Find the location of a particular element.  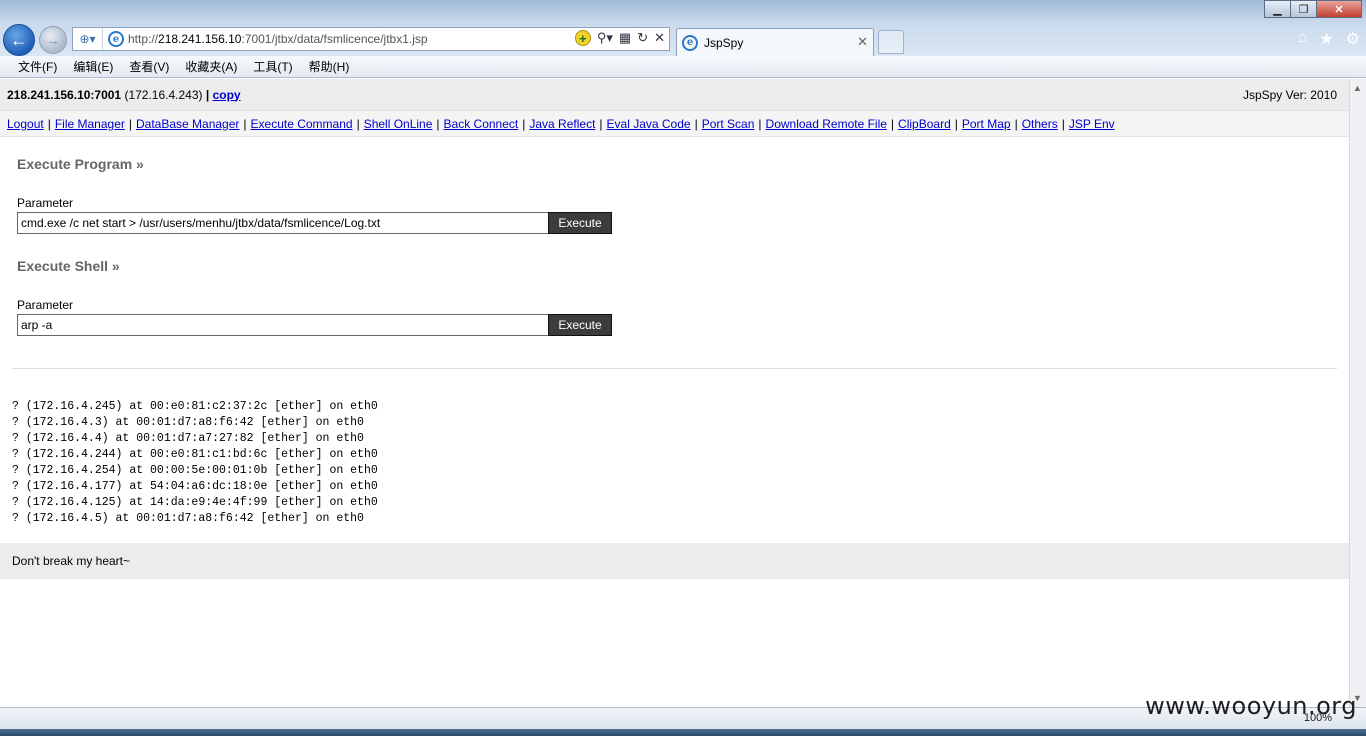

menu-help: 帮助(H) is located at coordinates (329, 66).